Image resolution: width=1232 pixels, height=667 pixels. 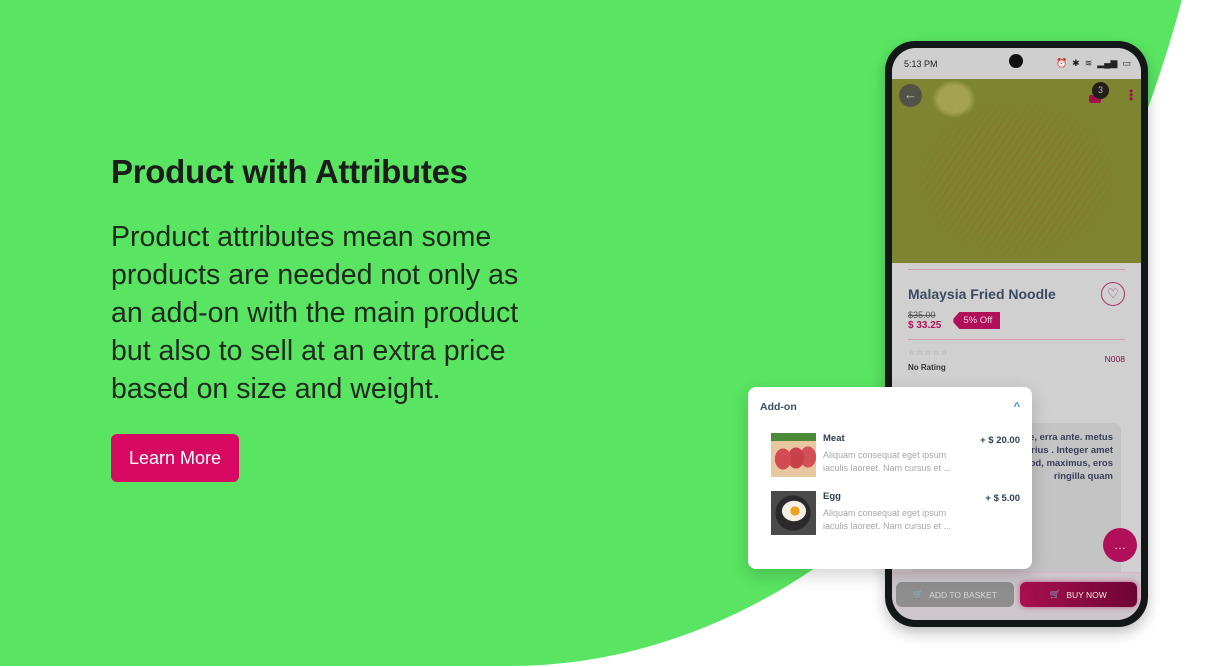 I want to click on addon-header: Add-on ^, so click(x=890, y=407).